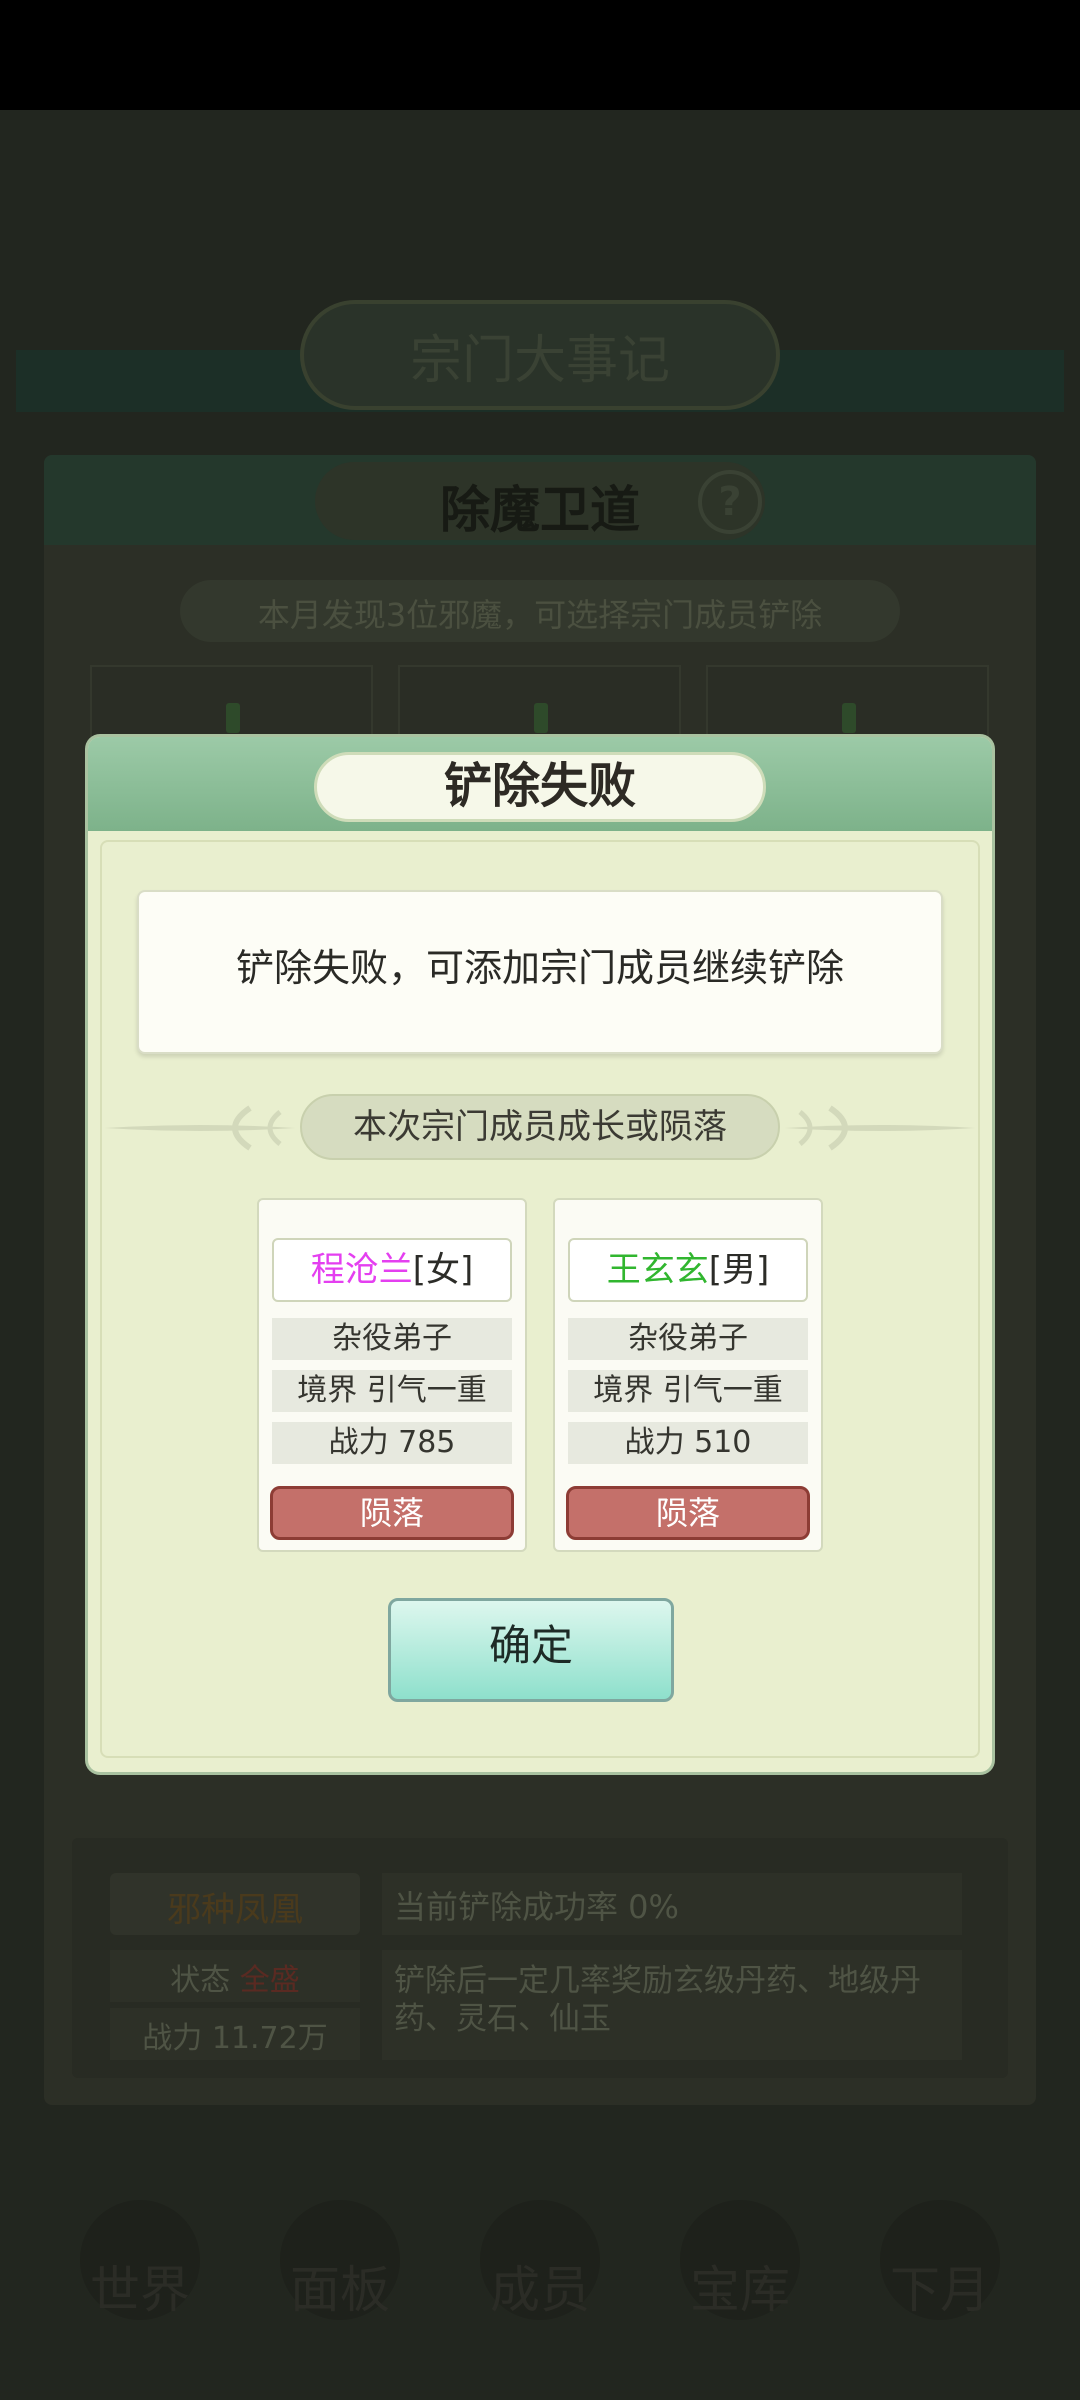 This screenshot has width=1080, height=2400. Describe the element at coordinates (740, 2286) in the screenshot. I see `nav-treasury: 宝库` at that location.